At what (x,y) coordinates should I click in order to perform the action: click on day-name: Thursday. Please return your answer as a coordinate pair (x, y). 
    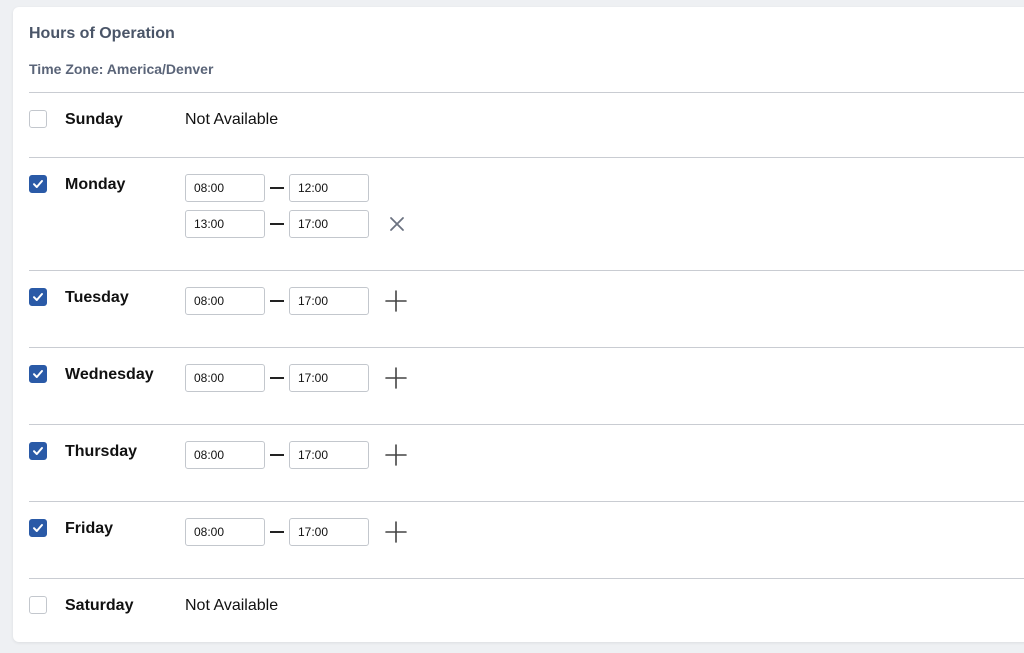
    Looking at the image, I should click on (101, 451).